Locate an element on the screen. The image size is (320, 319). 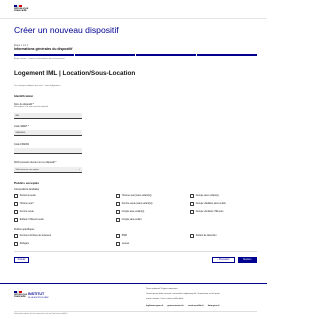
checkbox-label: Homme seul * is located at coordinates (27, 203).